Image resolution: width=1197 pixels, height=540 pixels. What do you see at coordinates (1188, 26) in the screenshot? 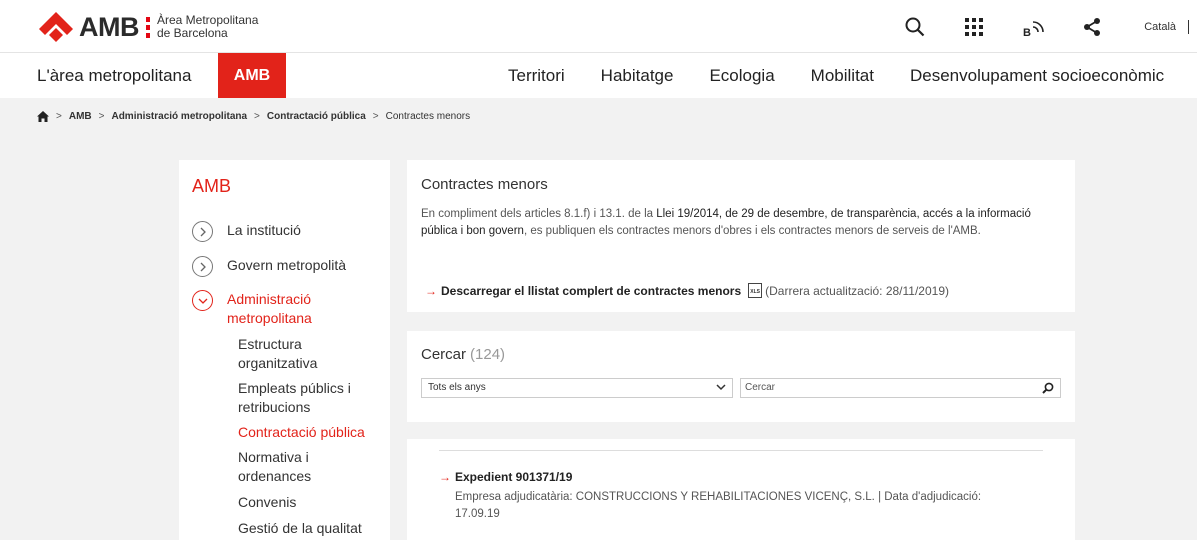
I see `language-divider` at bounding box center [1188, 26].